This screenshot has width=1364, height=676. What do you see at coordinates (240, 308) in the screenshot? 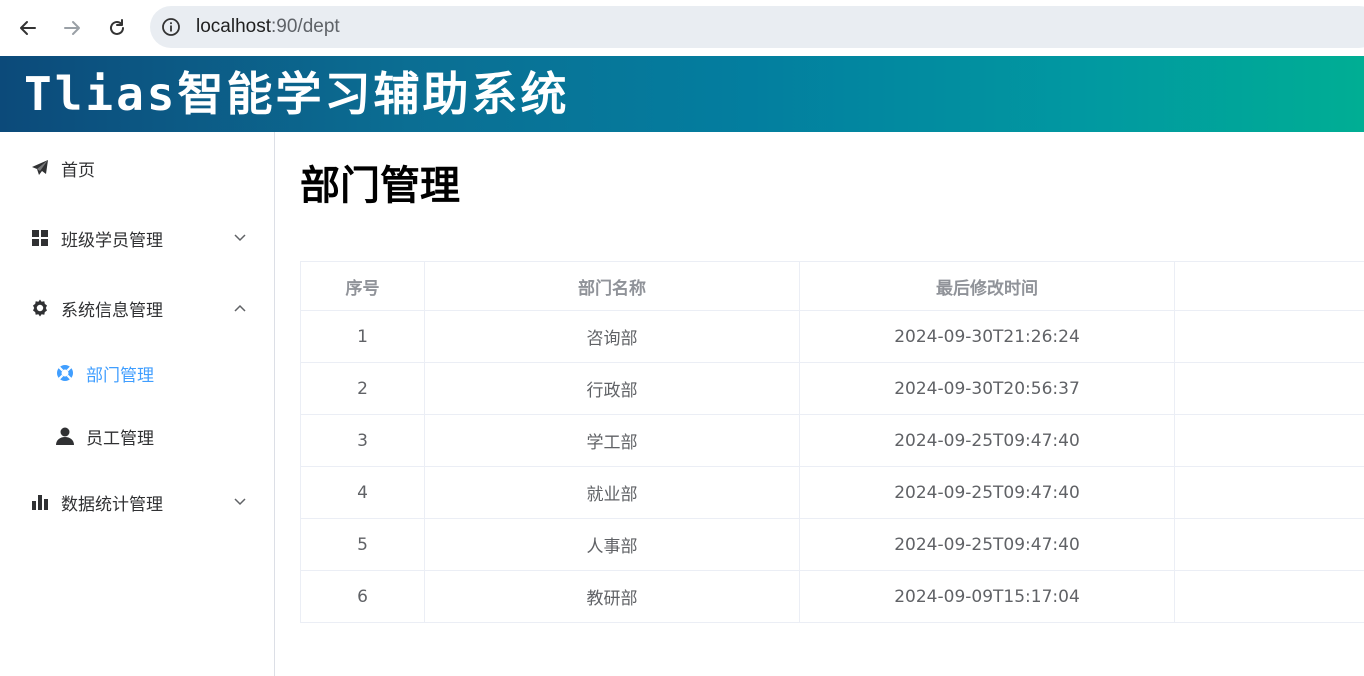
I see `chevron-up-icon` at bounding box center [240, 308].